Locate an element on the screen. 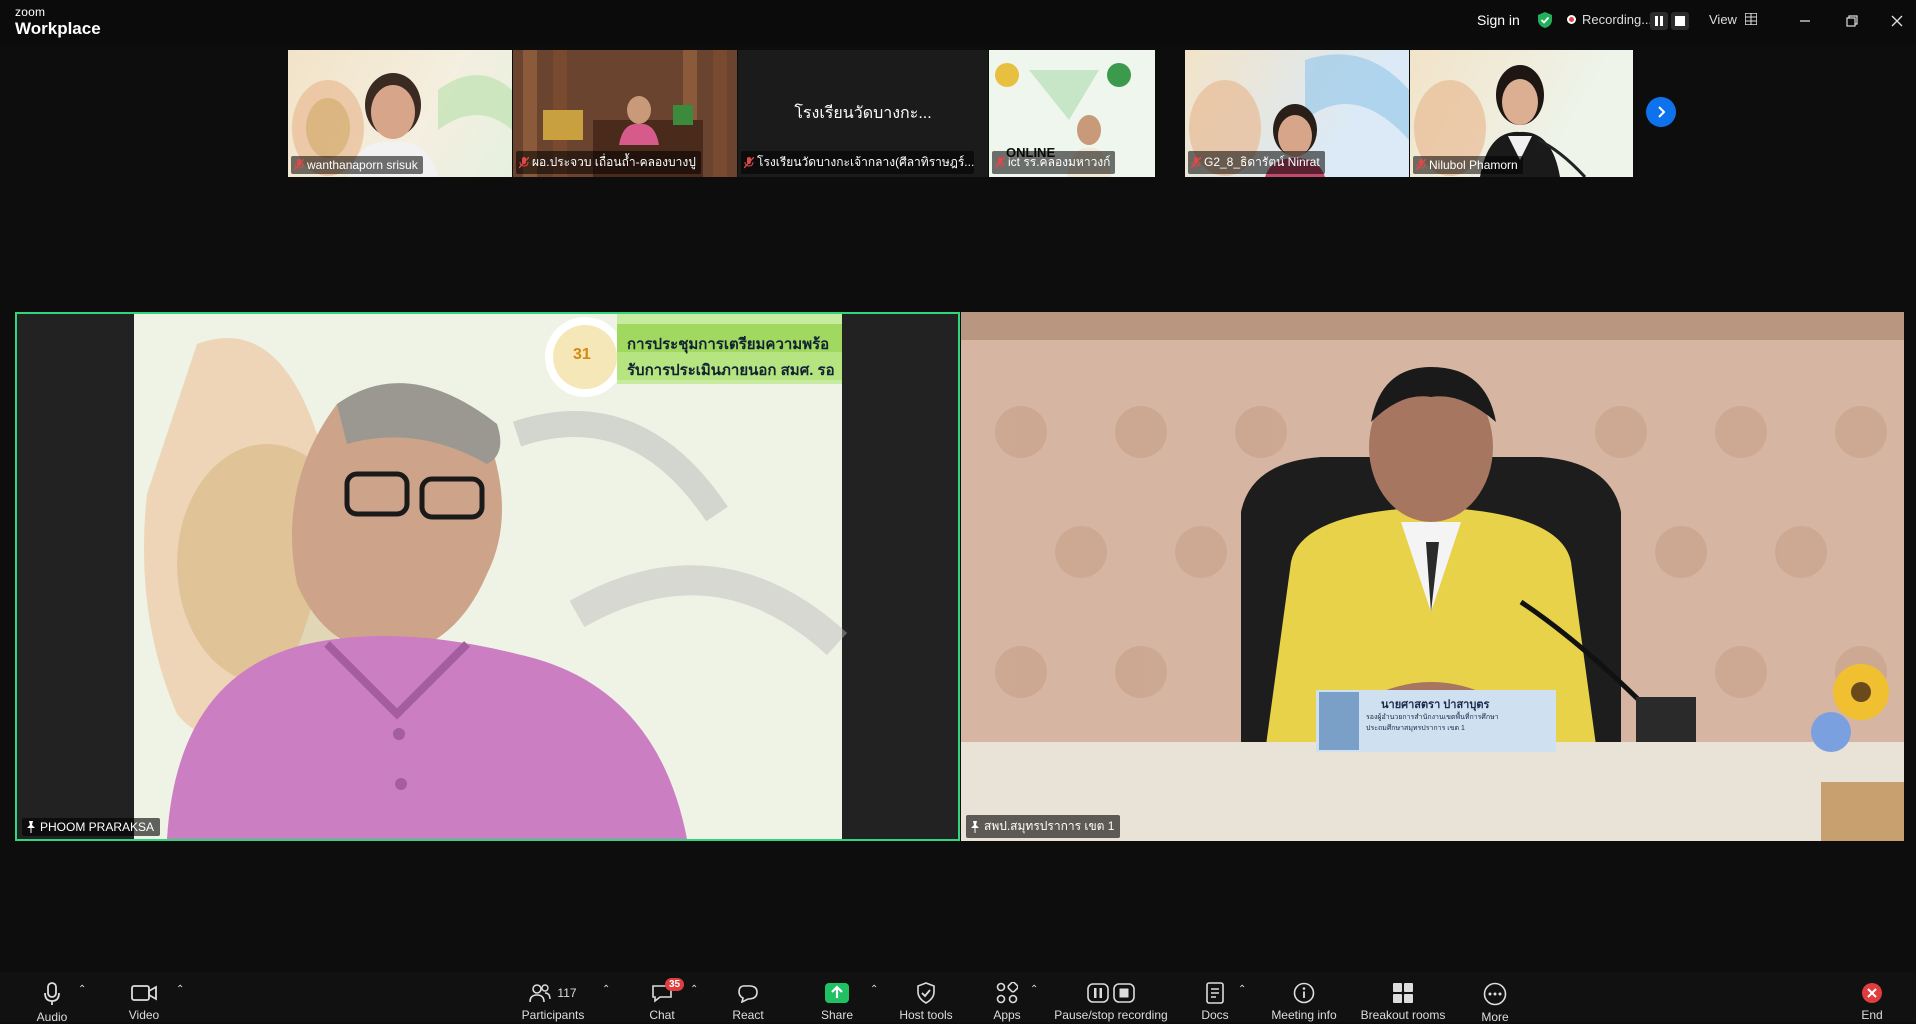  apps-button: Apps is located at coordinates (1007, 997).